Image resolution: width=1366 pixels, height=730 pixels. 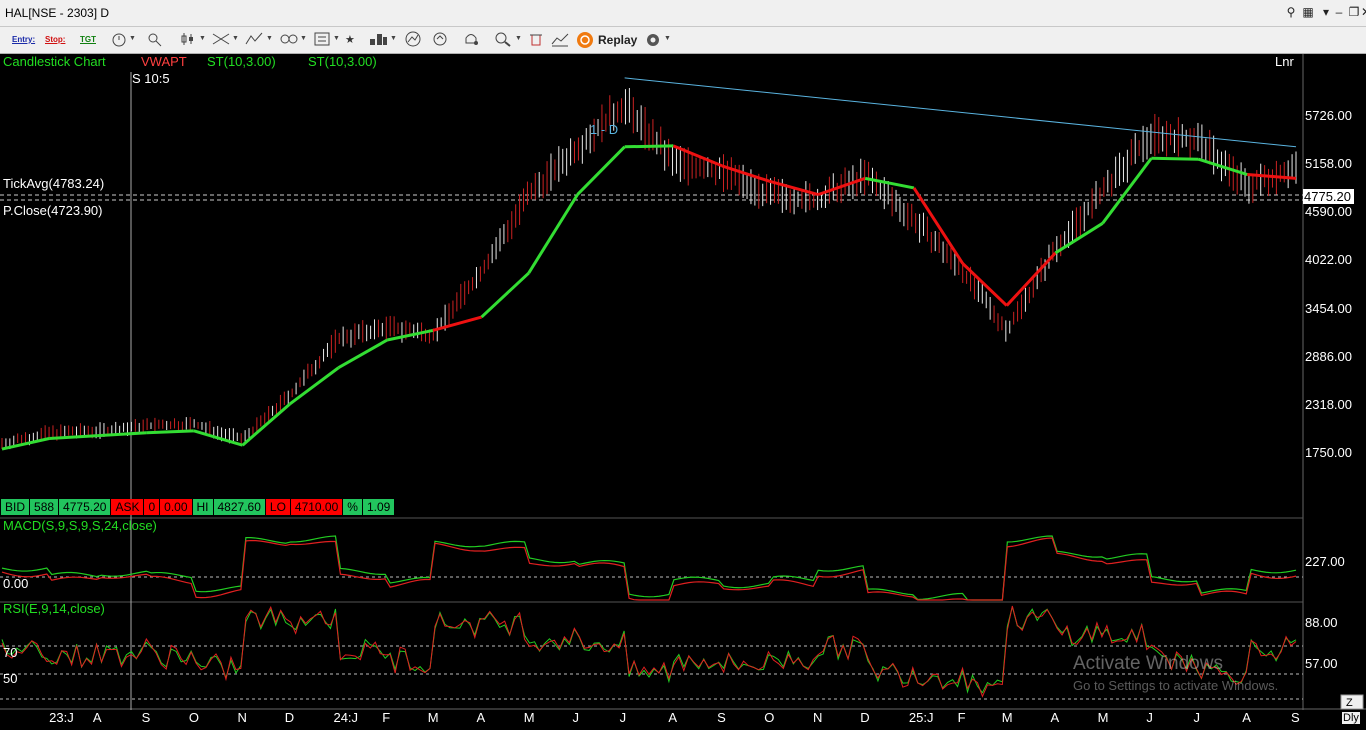 I want to click on high-label: HI, so click(x=202, y=507).